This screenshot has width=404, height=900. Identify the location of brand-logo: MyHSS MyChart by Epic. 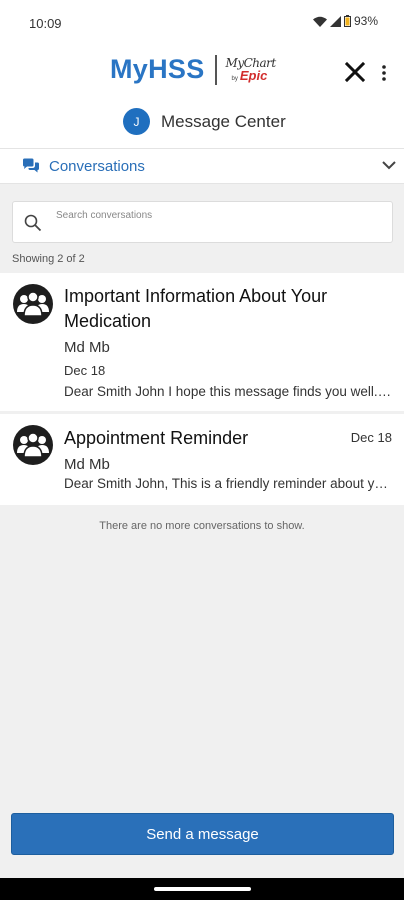
(193, 69).